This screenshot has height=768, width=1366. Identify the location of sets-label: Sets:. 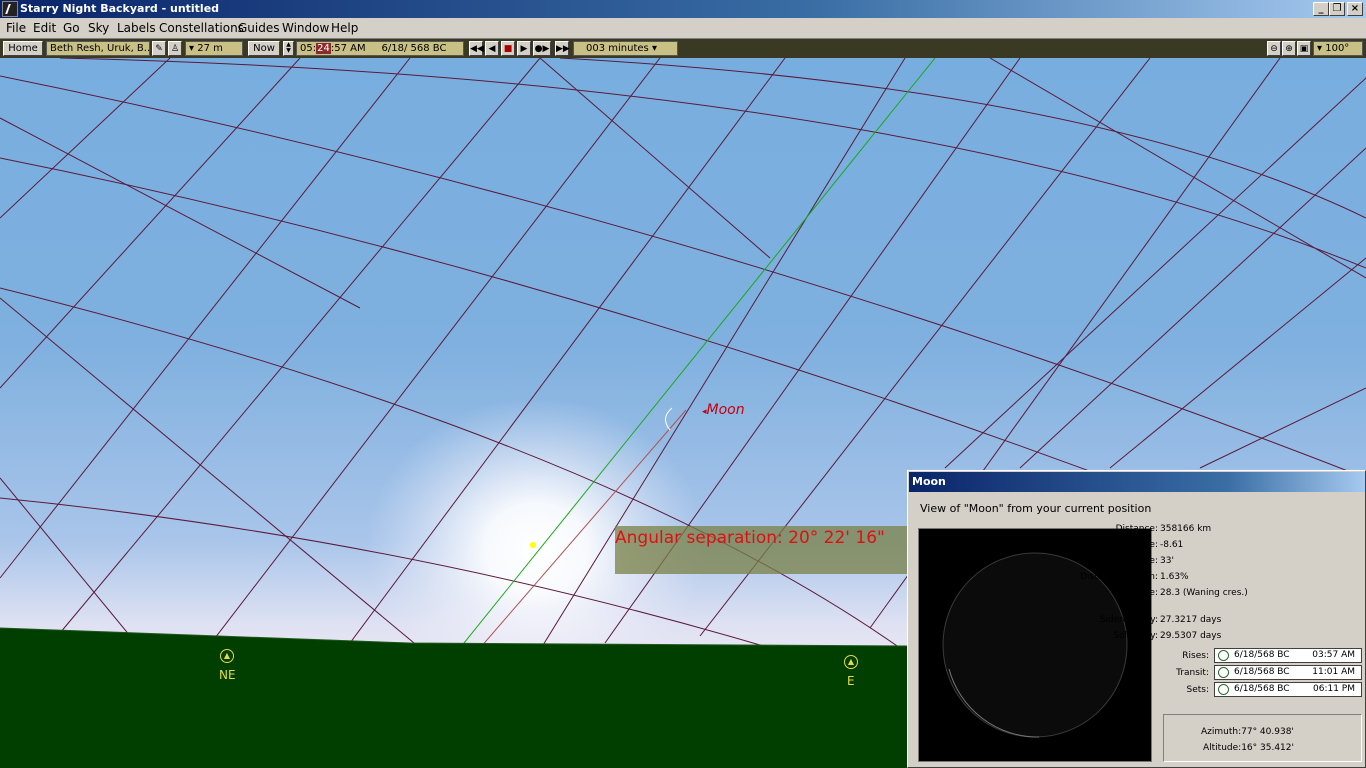
(1198, 690).